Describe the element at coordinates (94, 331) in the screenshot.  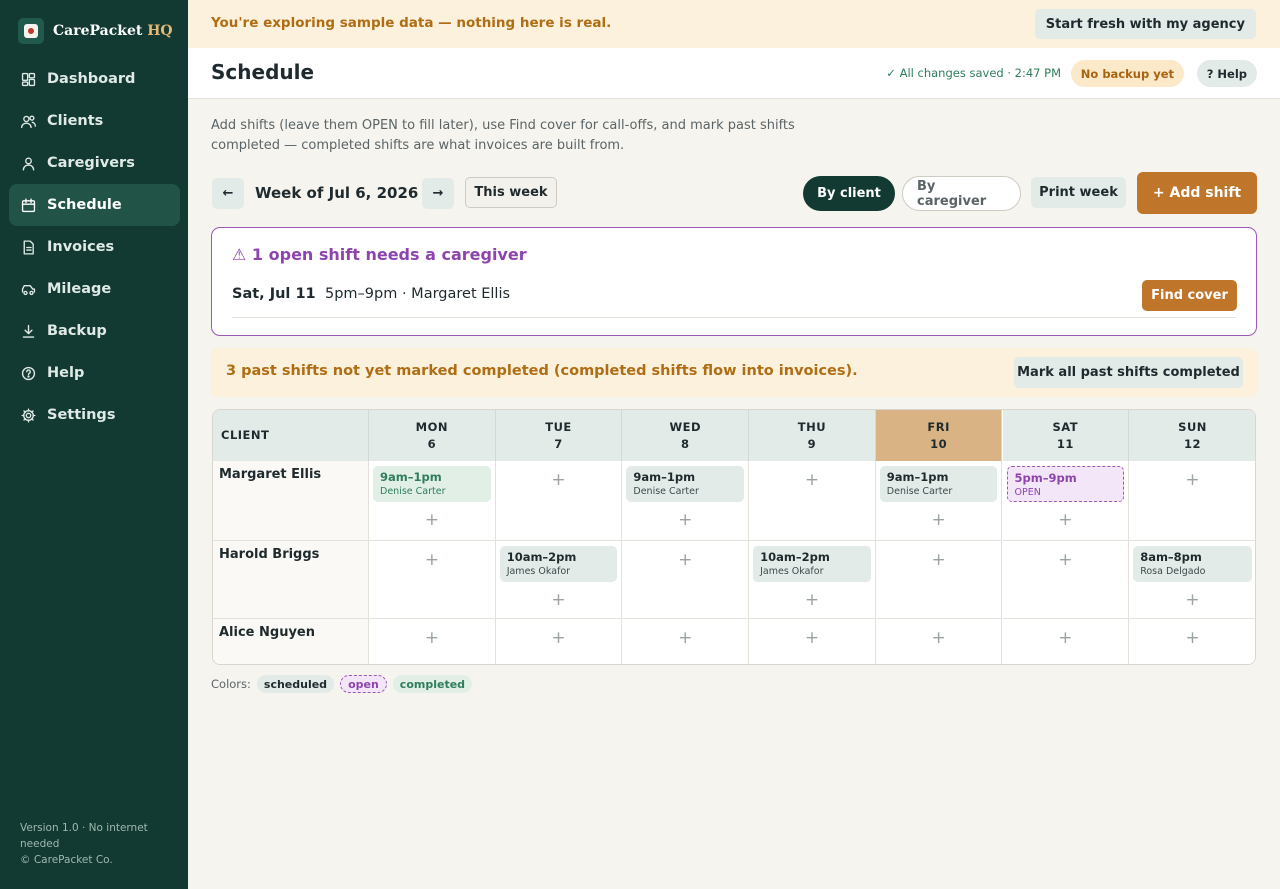
I see `sidebar-item-backup: Backup` at that location.